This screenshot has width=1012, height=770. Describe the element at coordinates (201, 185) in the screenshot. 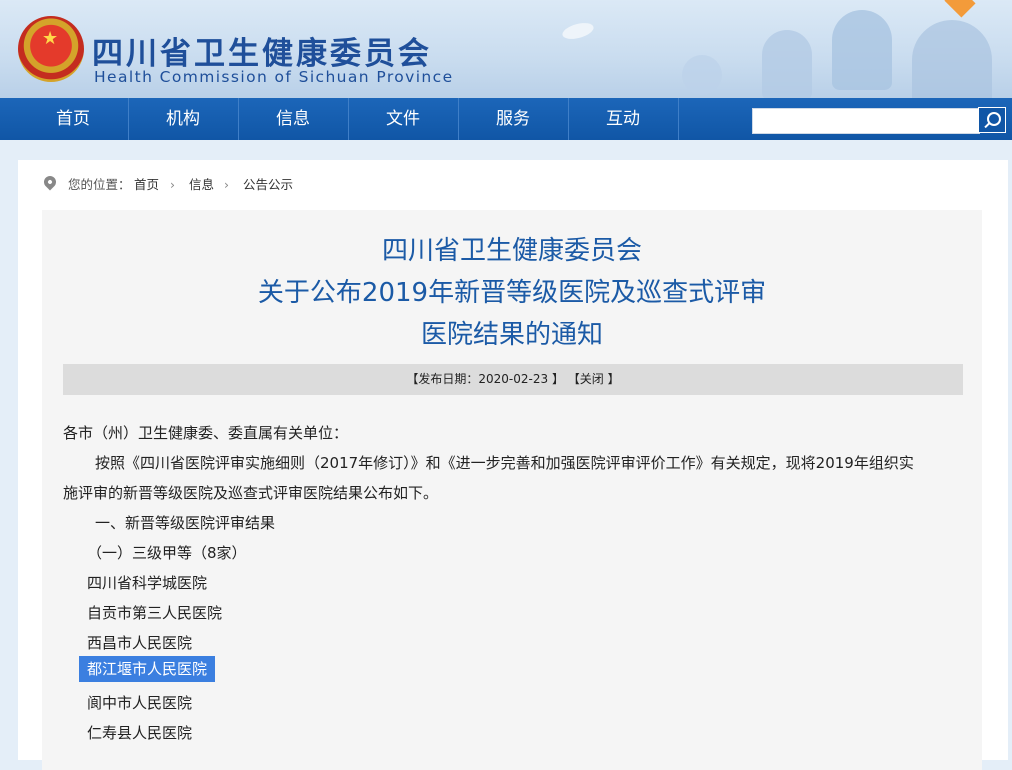

I see `breadcrumb-information: 信息` at that location.